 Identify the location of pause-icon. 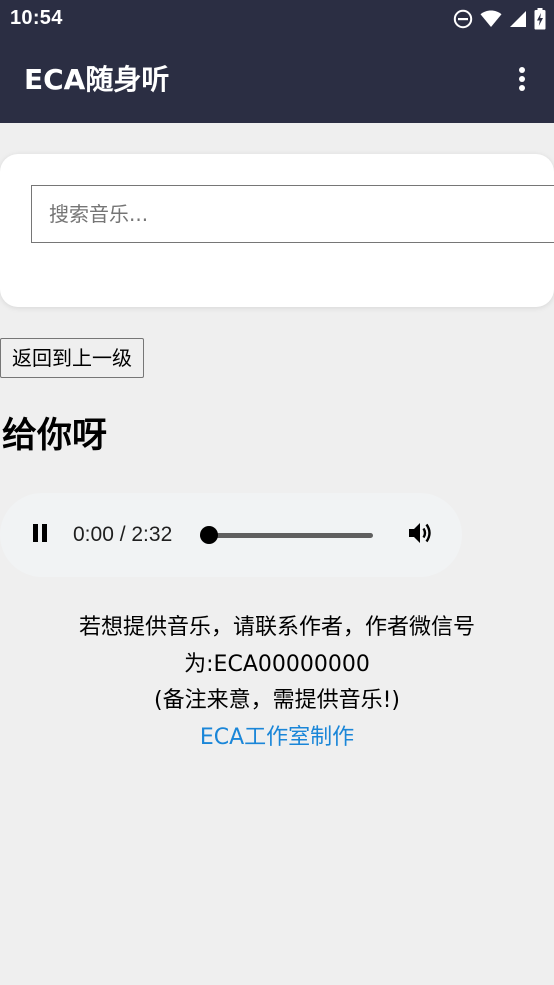
(40, 535).